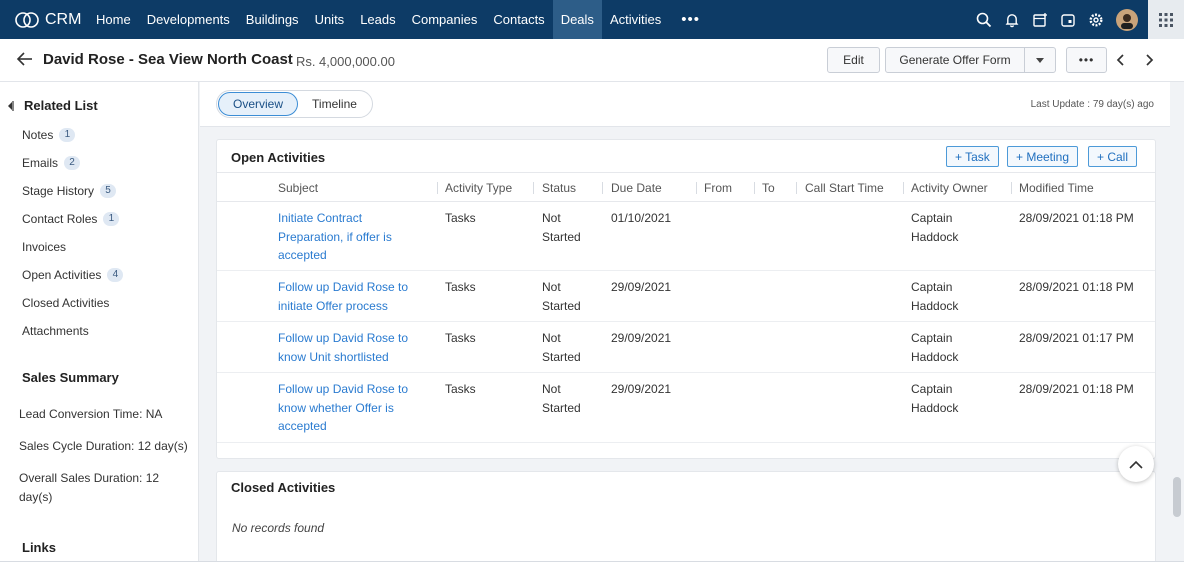 This screenshot has width=1184, height=568. What do you see at coordinates (577, 19) in the screenshot?
I see `nav-deals: Deals` at bounding box center [577, 19].